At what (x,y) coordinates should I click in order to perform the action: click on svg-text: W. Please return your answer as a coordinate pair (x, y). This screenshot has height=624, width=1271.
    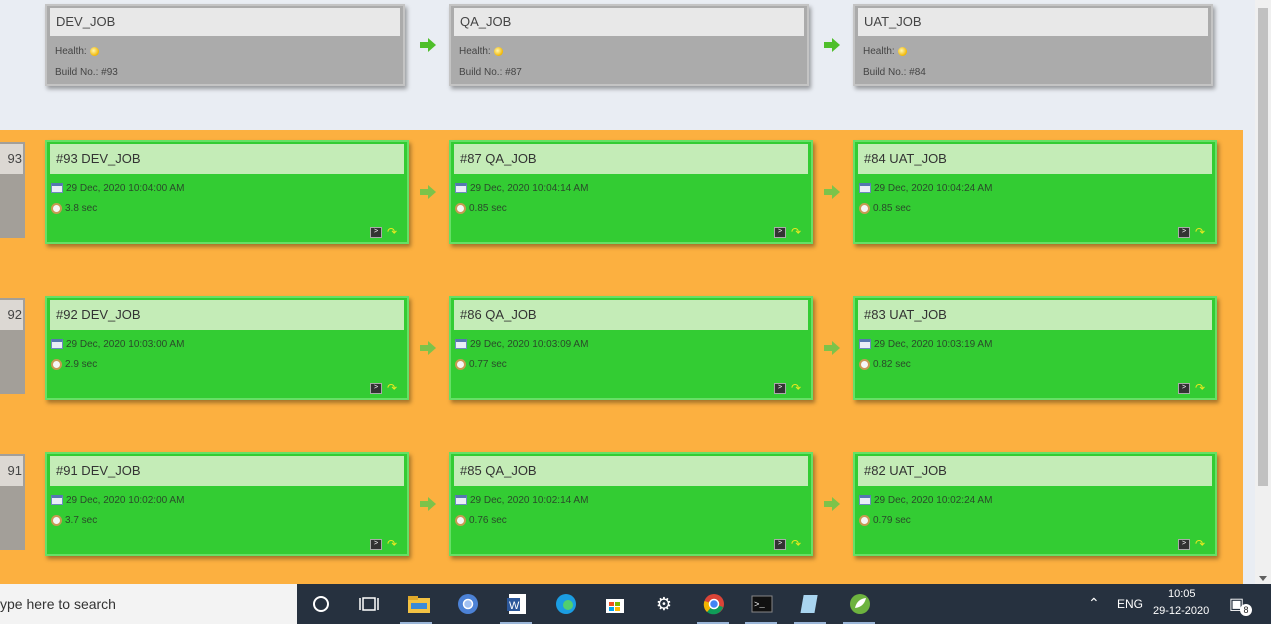
    Looking at the image, I should click on (514, 606).